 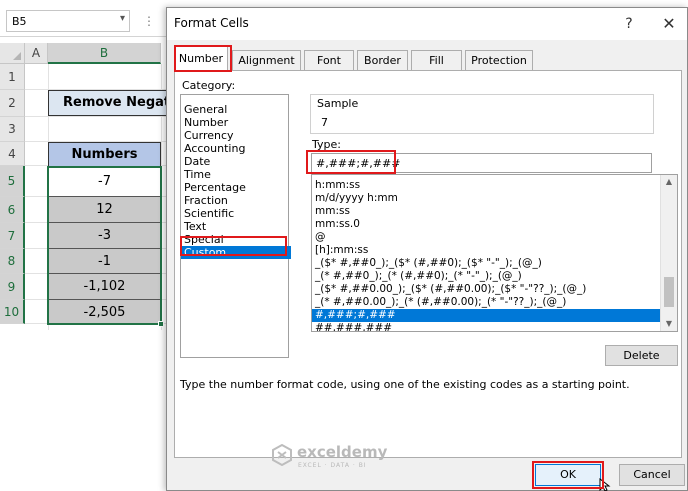 What do you see at coordinates (104, 154) in the screenshot?
I see `numbers-header-cell: Numbers` at bounding box center [104, 154].